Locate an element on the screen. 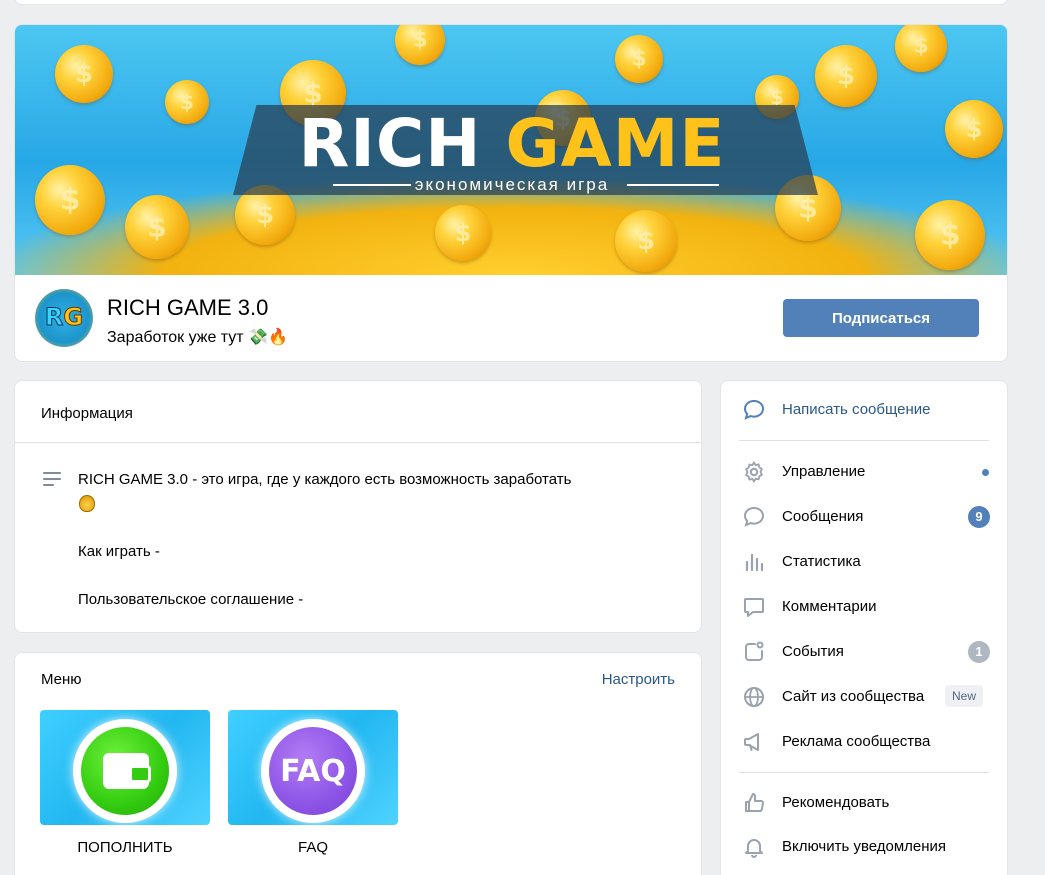  how-to-play-link: Как играть - is located at coordinates (119, 551).